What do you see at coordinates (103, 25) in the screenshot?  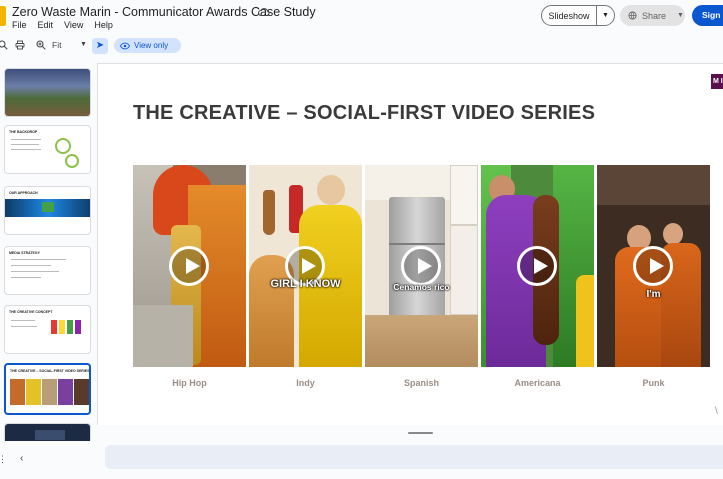 I see `menu-help: Help` at bounding box center [103, 25].